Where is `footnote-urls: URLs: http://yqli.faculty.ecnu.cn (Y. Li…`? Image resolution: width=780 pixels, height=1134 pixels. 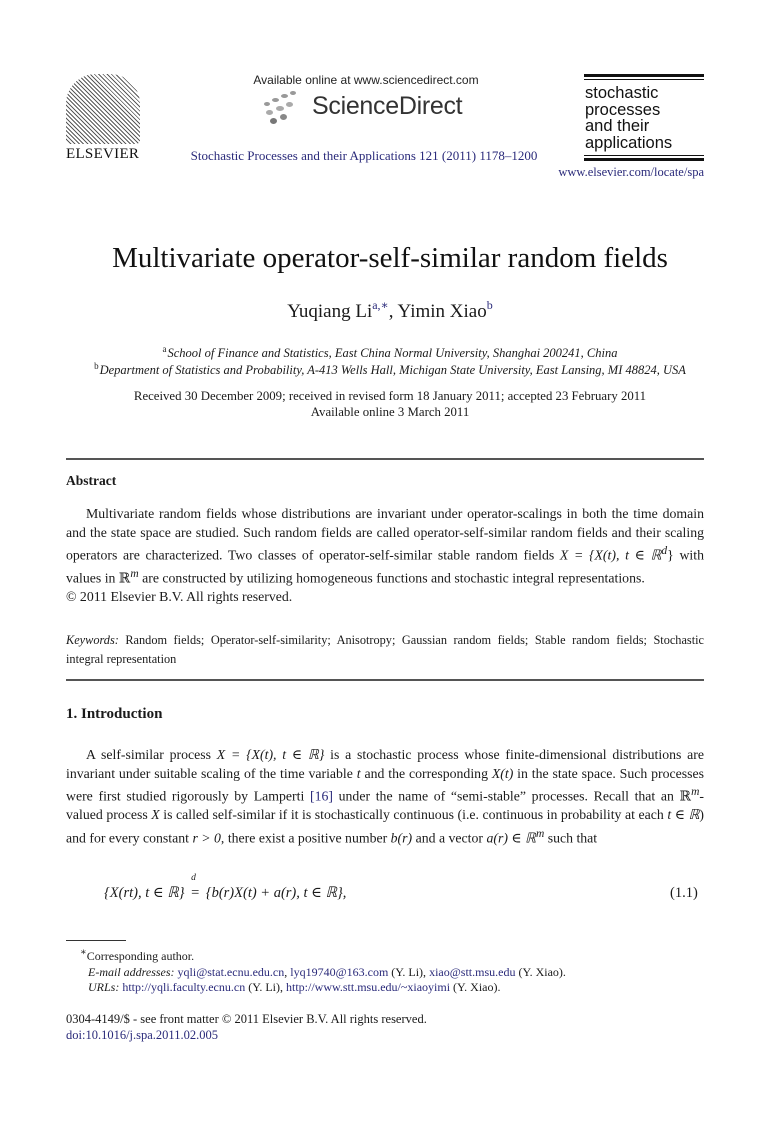
footnote-urls: URLs: http://yqli.faculty.ecnu.cn (Y. Li… is located at coordinates (316, 988).